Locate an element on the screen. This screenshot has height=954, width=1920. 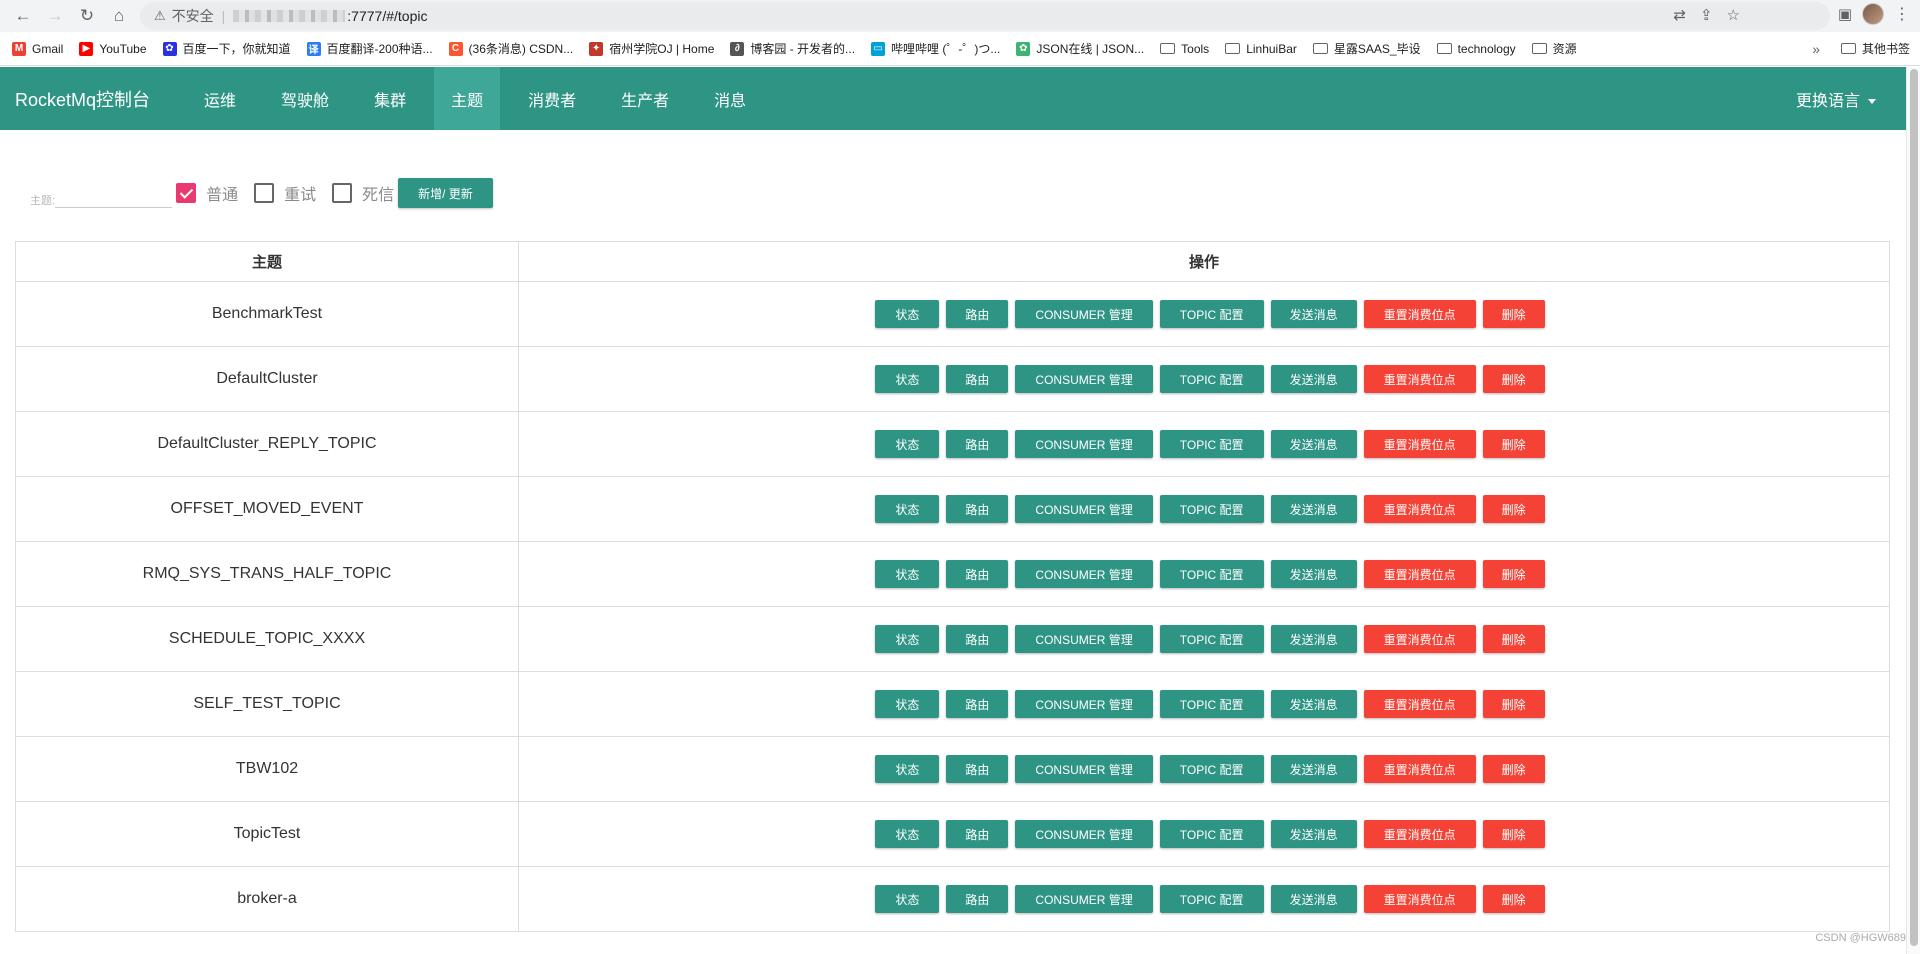
topic-type-checkbox: 普通 is located at coordinates (207, 193).